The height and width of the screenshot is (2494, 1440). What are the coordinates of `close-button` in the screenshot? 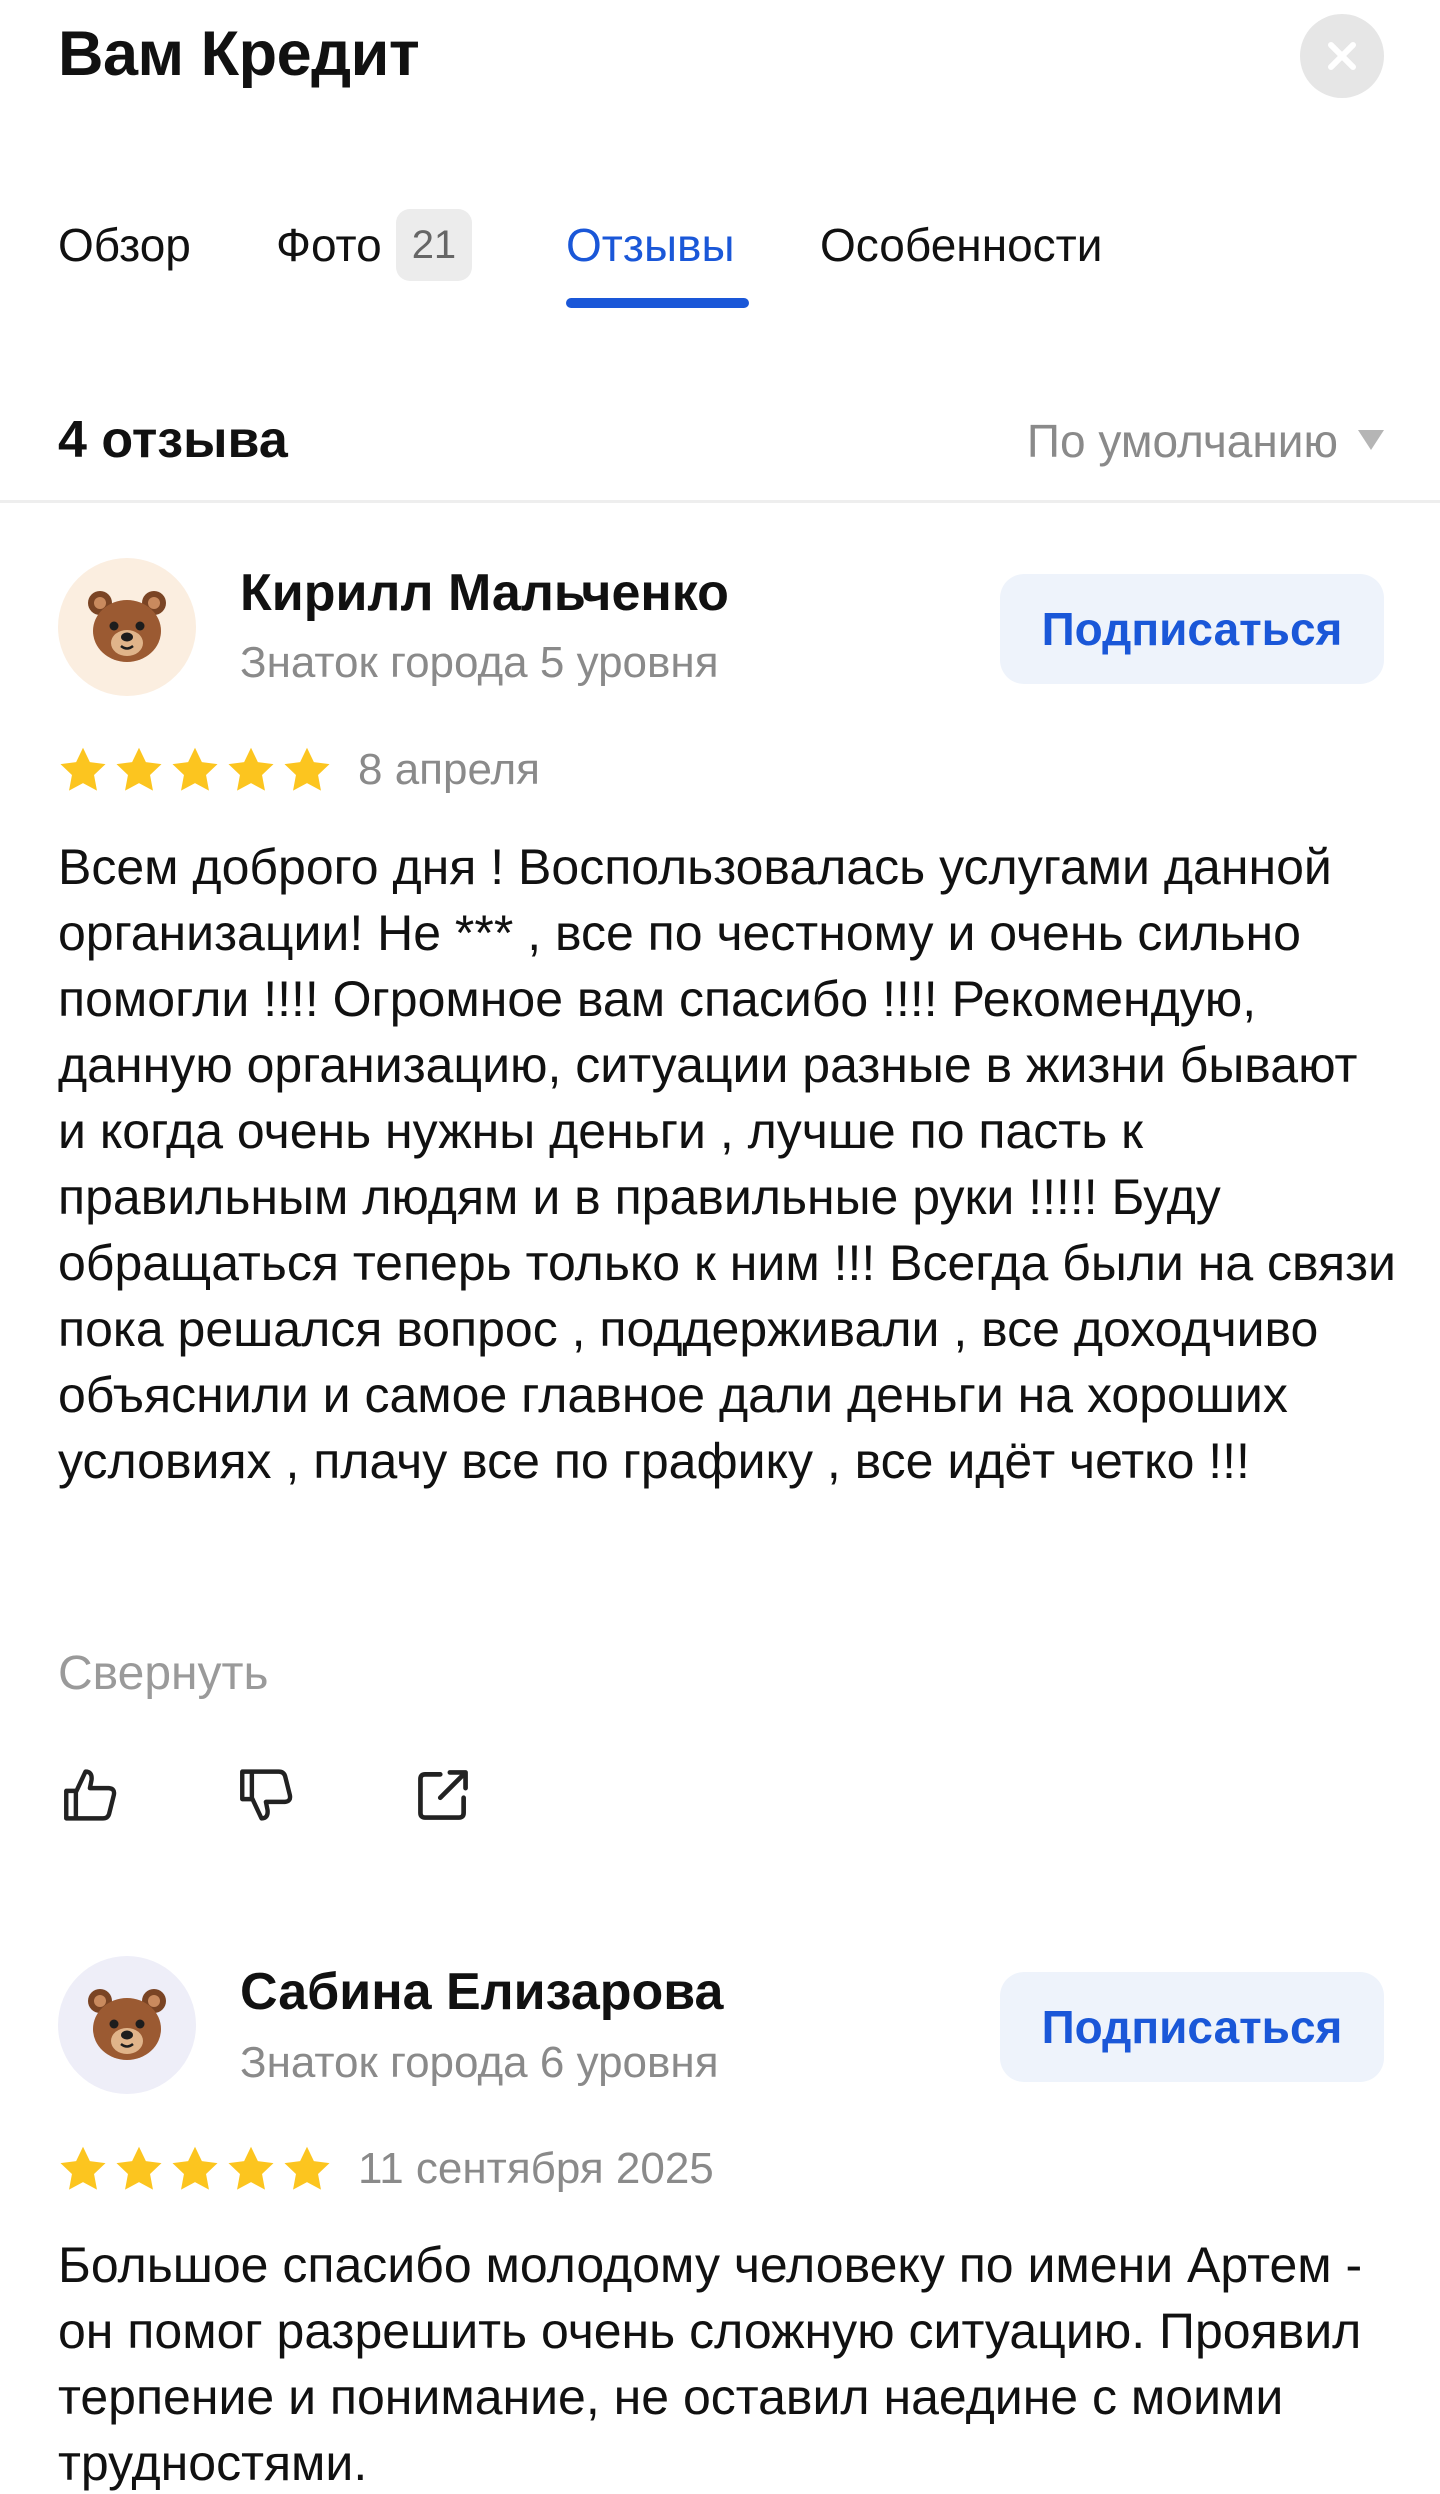 It's located at (1342, 56).